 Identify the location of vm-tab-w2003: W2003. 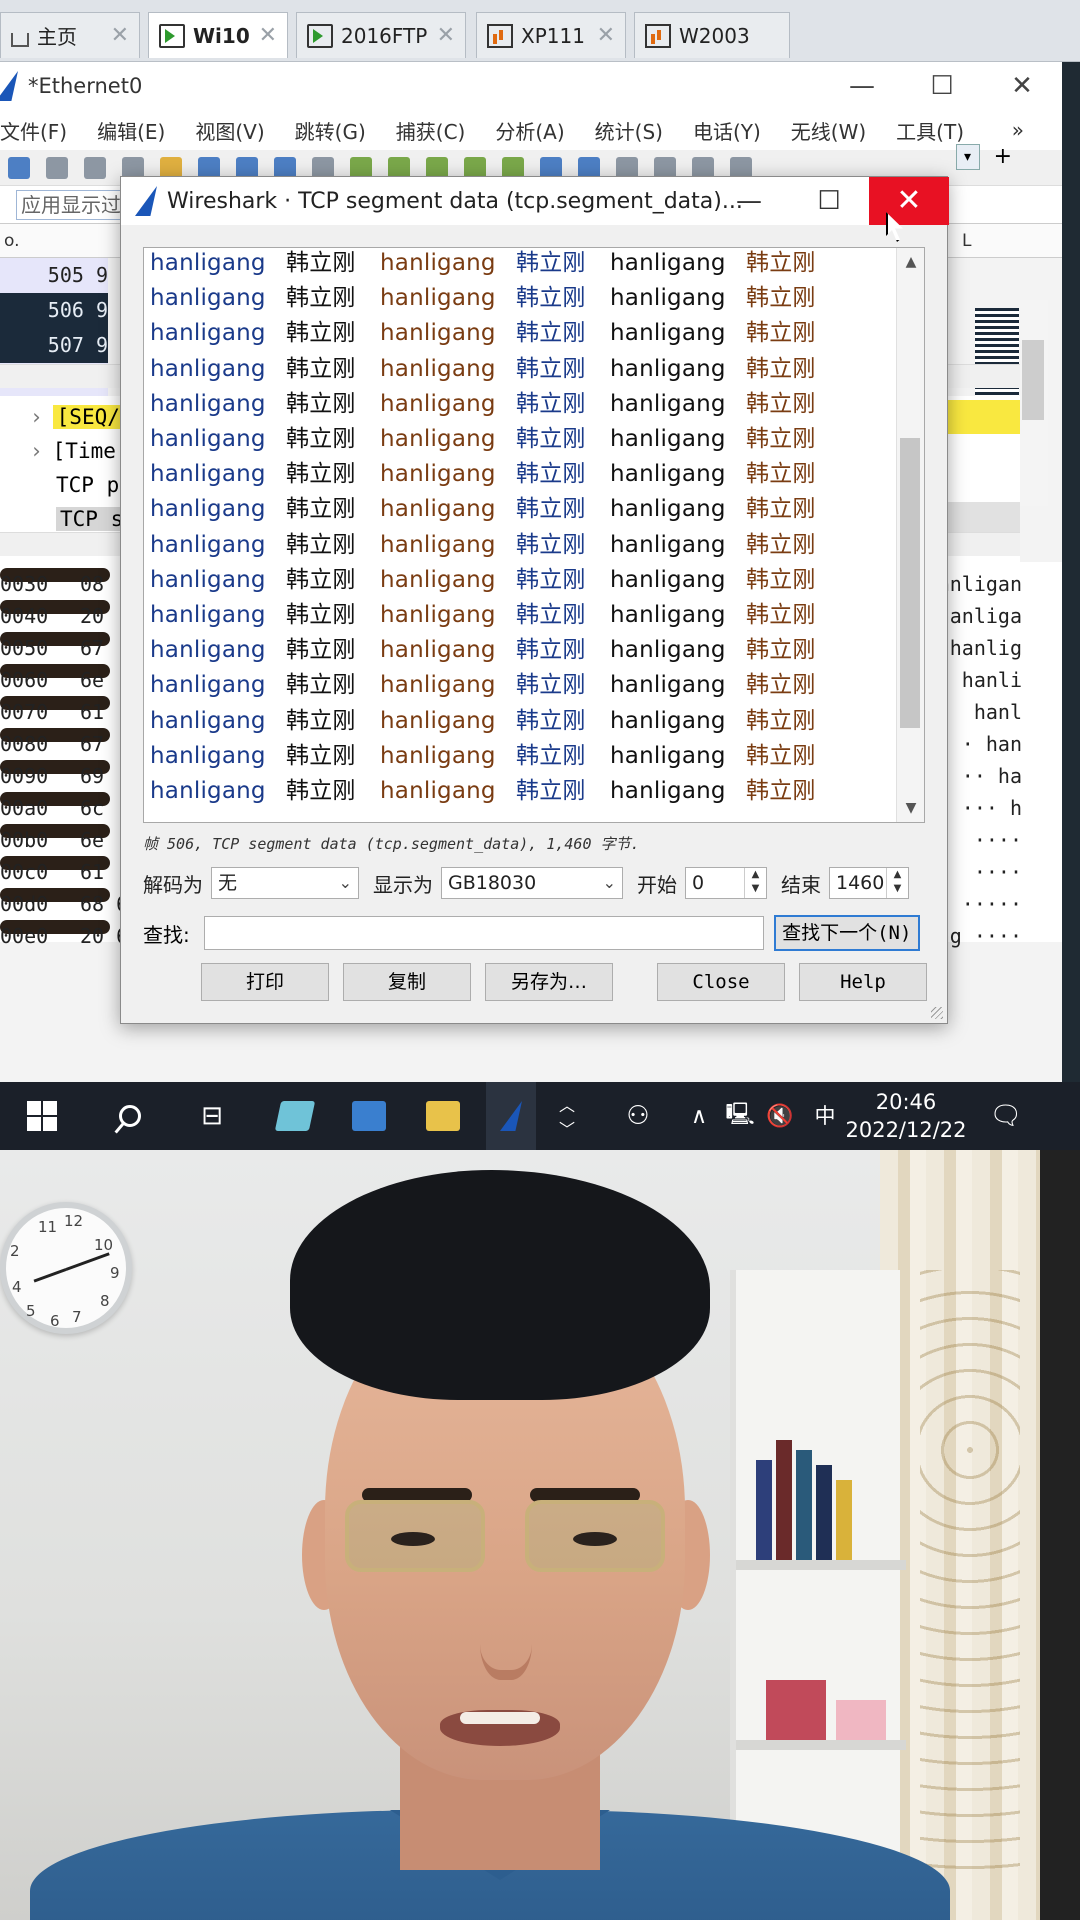
(712, 35).